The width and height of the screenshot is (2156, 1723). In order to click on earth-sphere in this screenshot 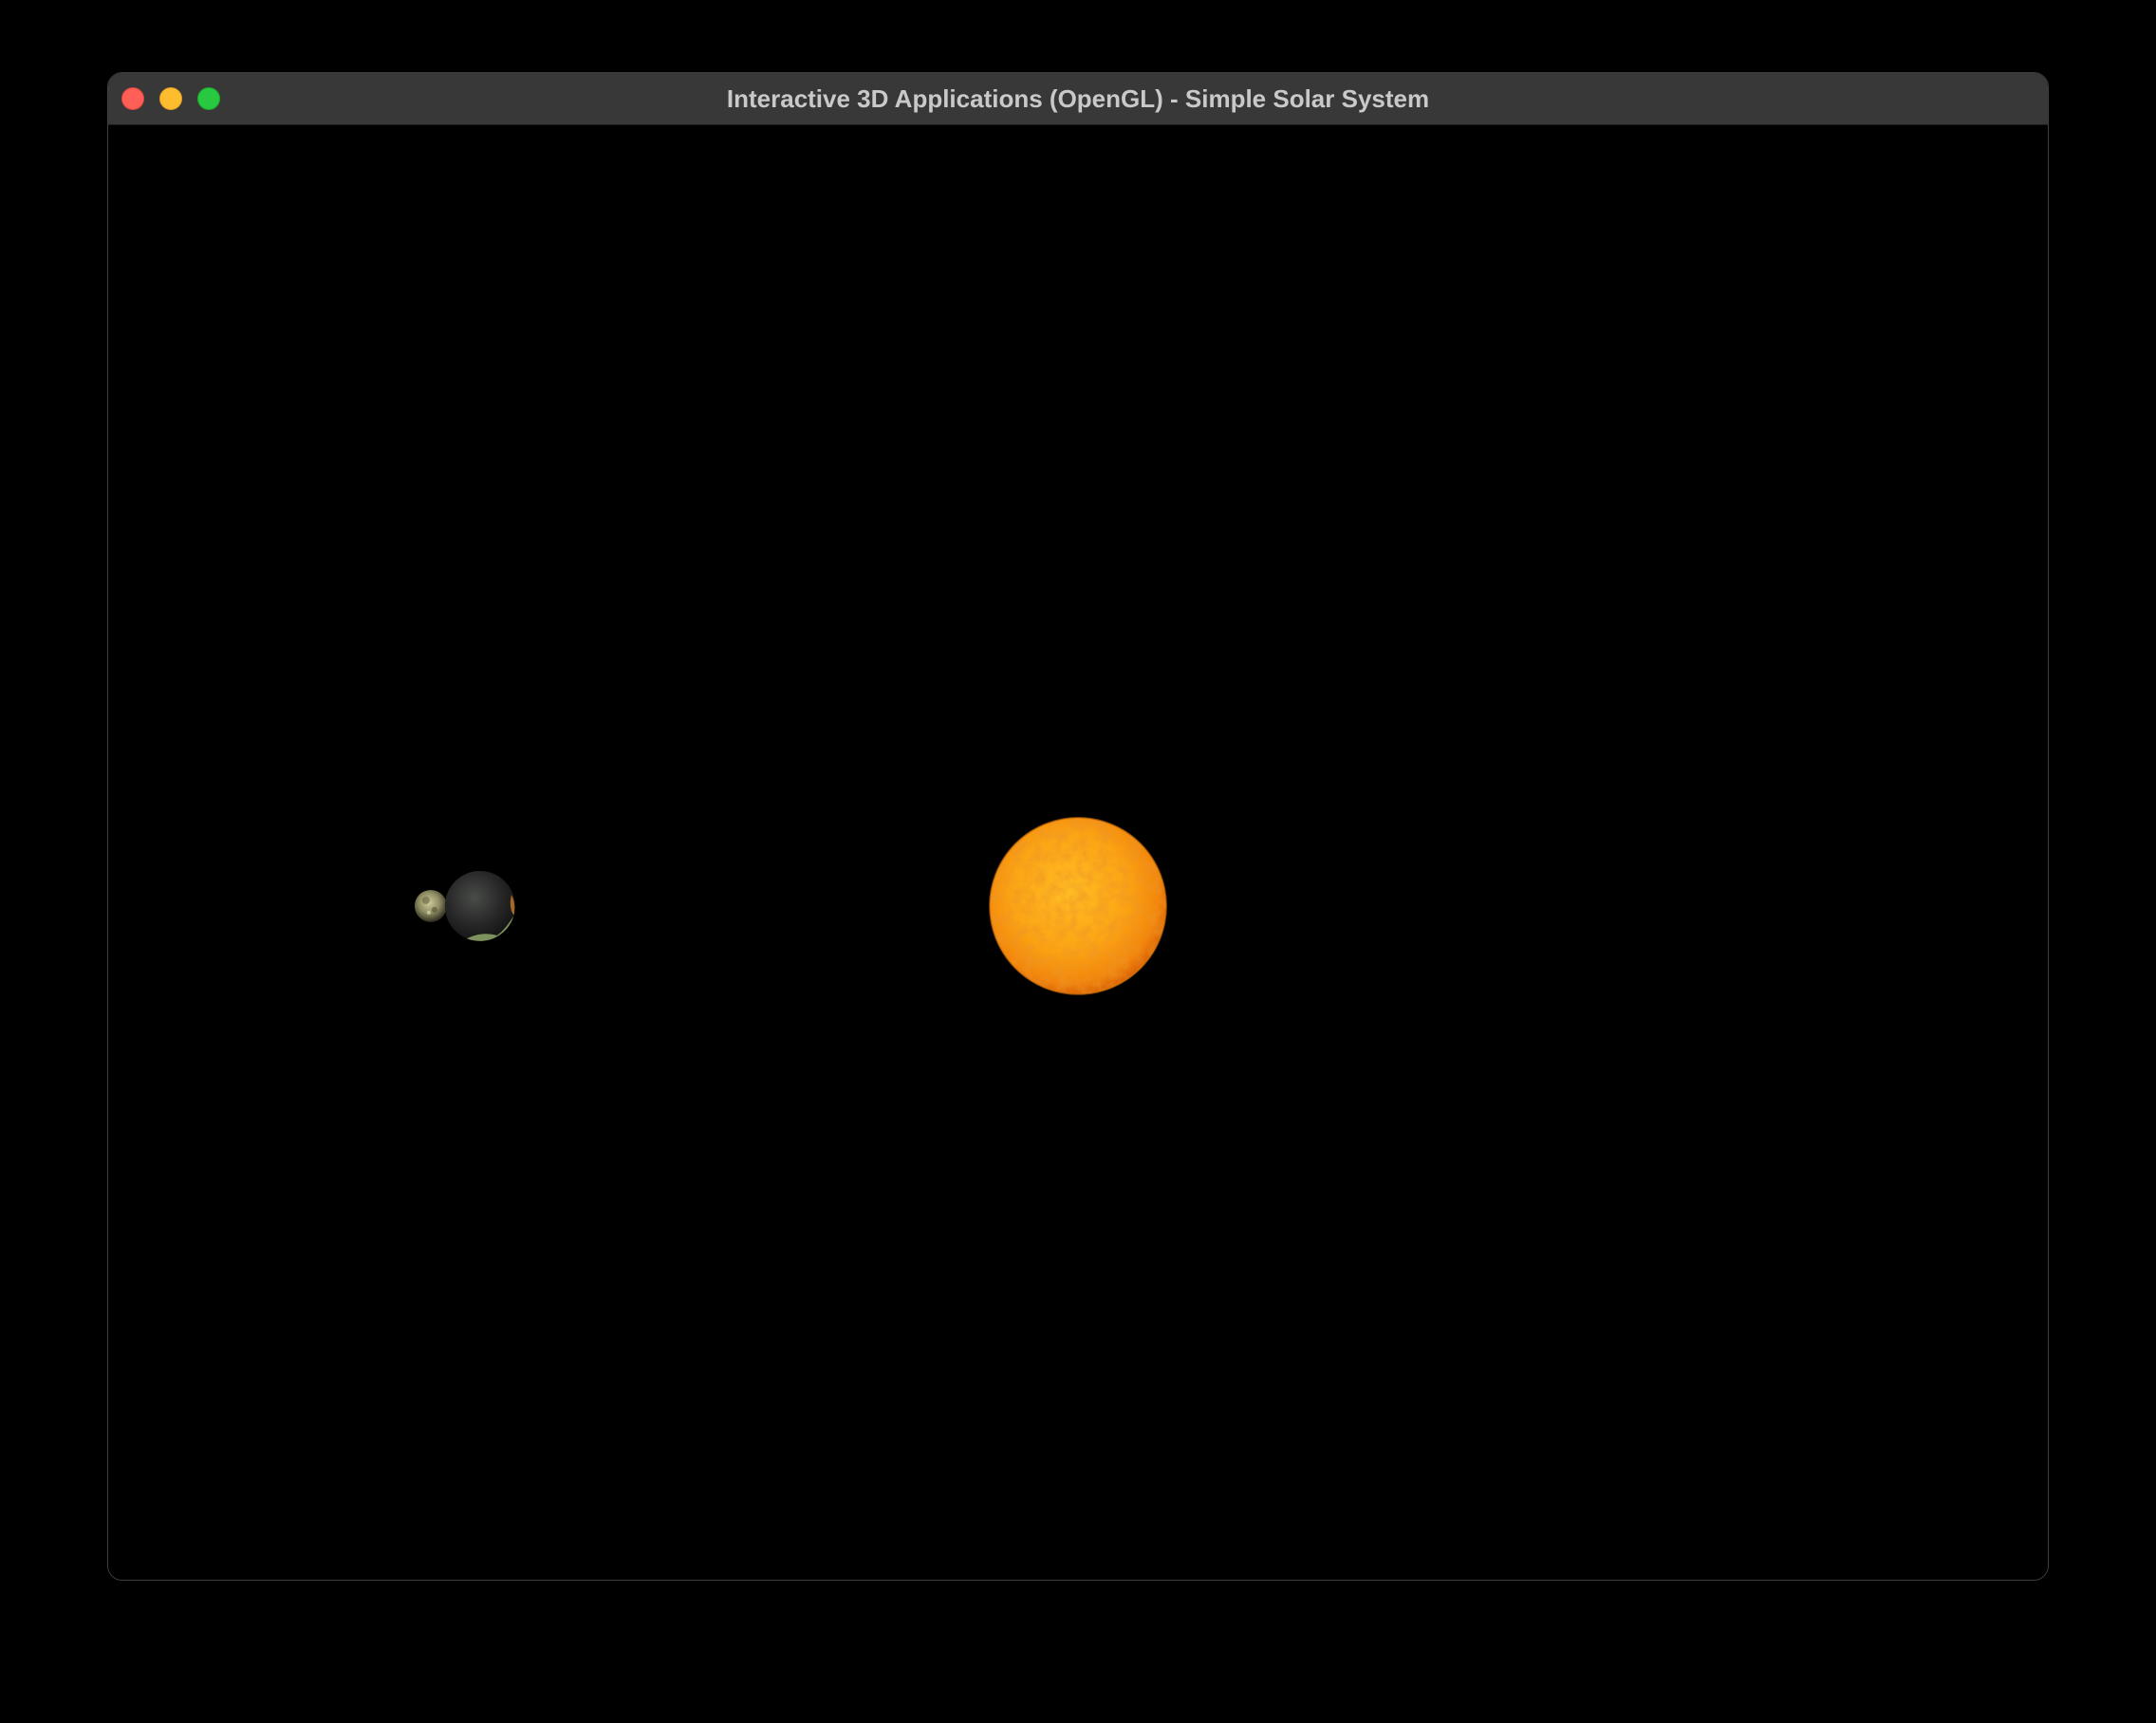, I will do `click(479, 905)`.